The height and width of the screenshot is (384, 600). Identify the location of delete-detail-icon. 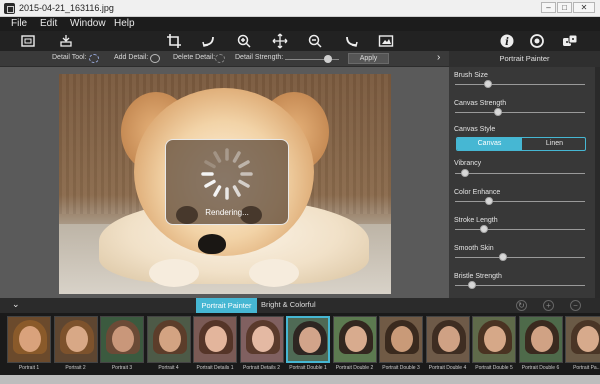
(220, 58).